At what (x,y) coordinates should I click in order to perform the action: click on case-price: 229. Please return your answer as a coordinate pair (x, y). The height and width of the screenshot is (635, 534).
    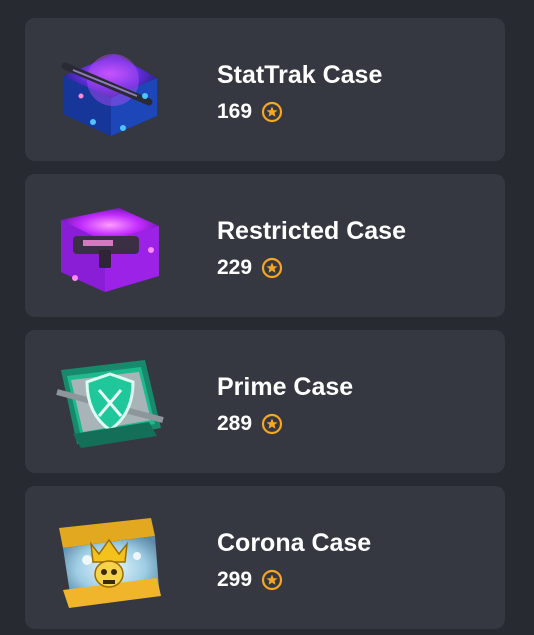
    Looking at the image, I should click on (235, 267).